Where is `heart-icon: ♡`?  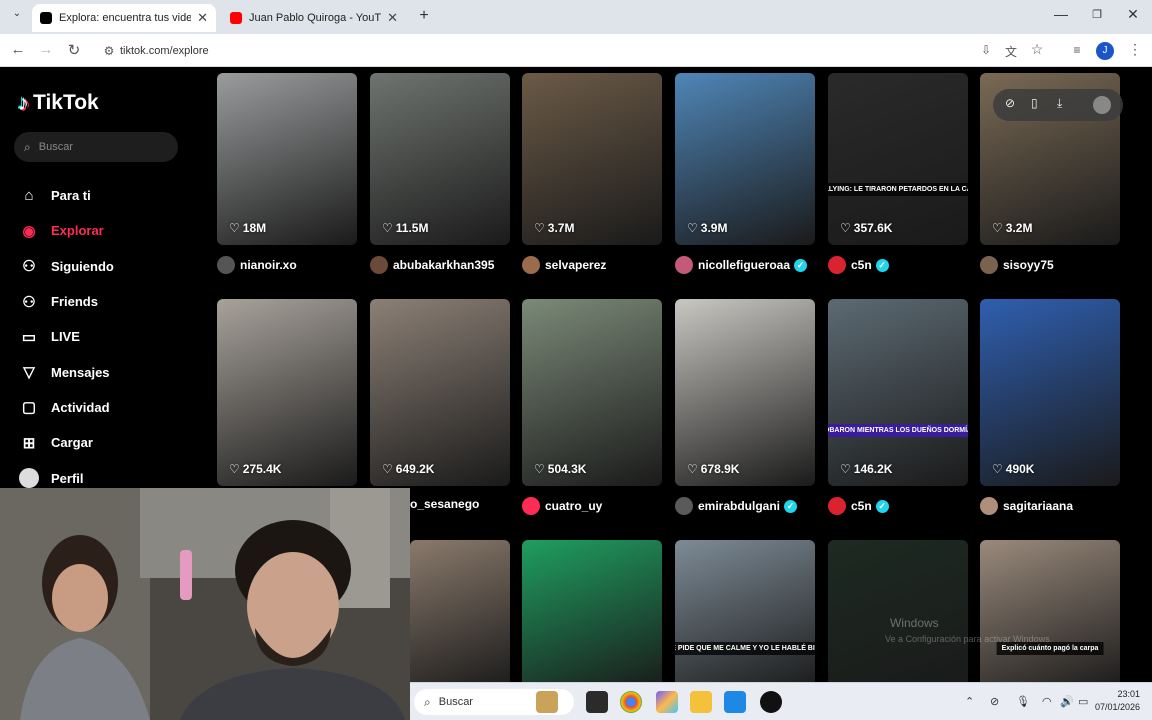
heart-icon: ♡ is located at coordinates (539, 228).